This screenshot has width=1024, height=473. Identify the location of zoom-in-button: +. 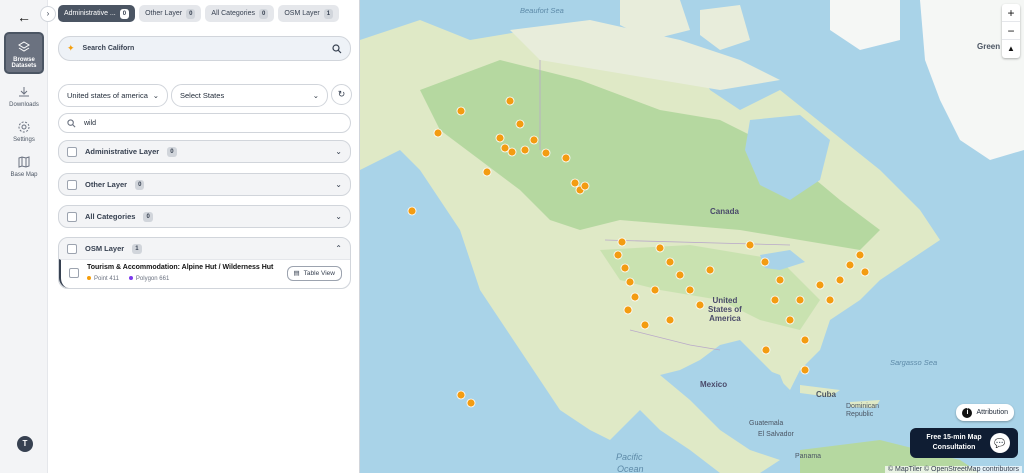
(1011, 13).